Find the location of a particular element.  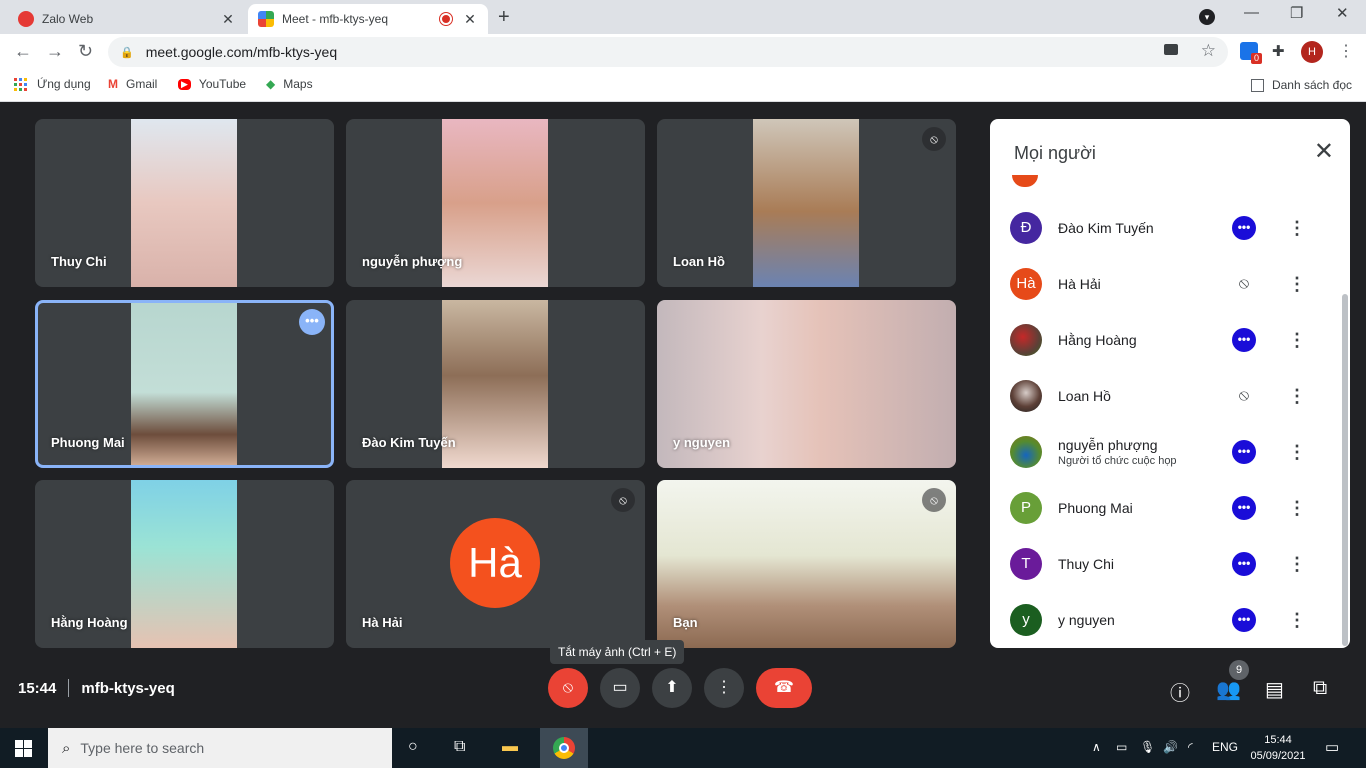

chrome-icon is located at coordinates (564, 748).